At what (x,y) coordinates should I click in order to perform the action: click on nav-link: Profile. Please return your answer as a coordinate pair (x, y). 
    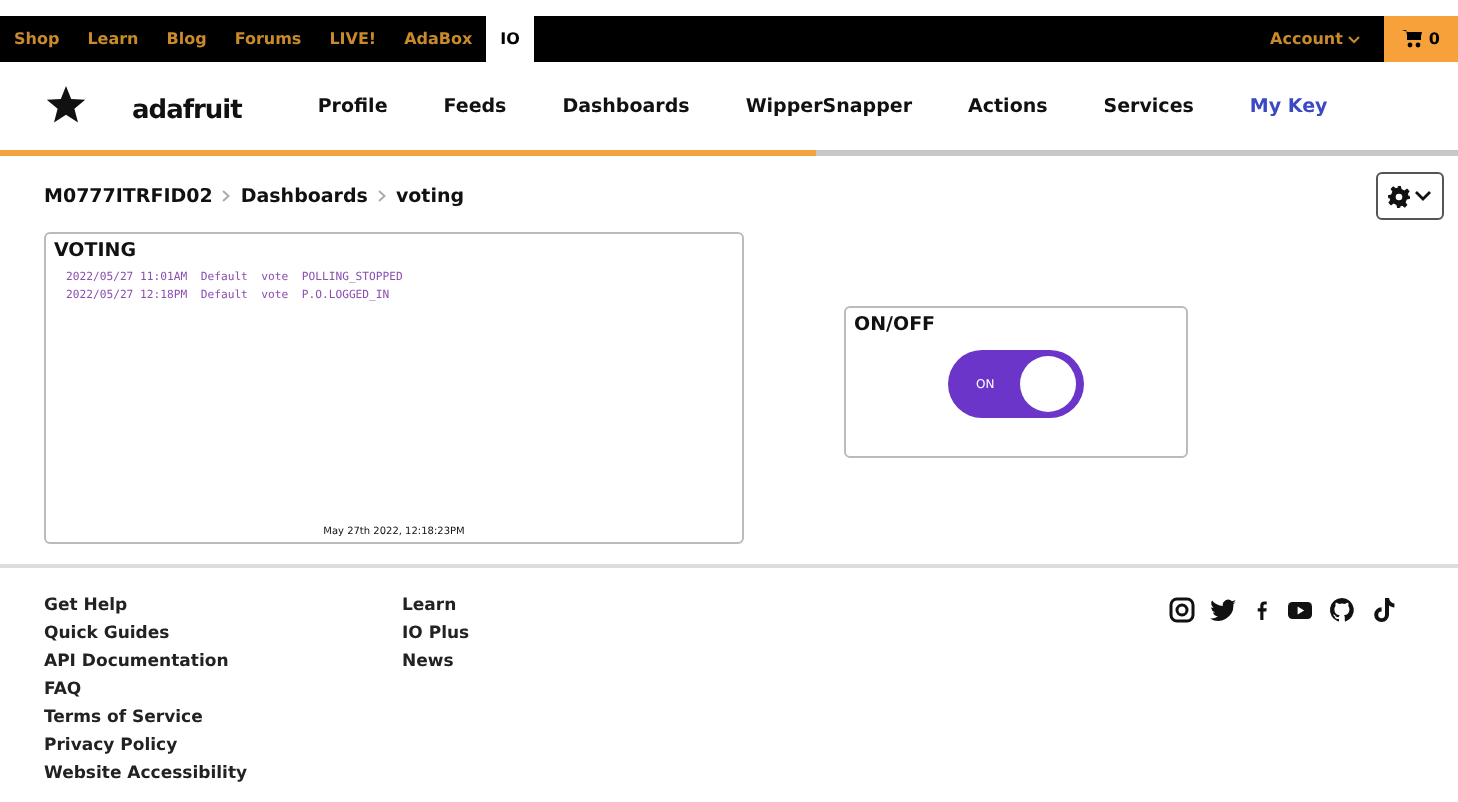
    Looking at the image, I should click on (352, 106).